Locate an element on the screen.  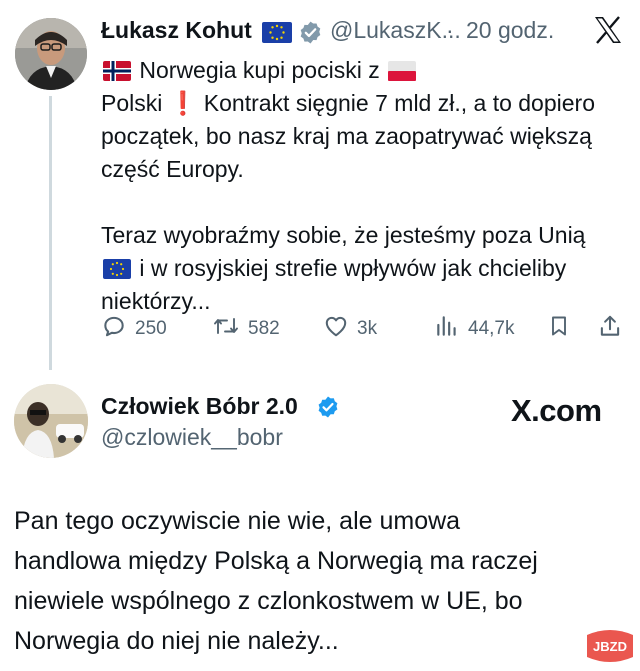
jbzd-watermark-logo: JBZD is located at coordinates (610, 646).